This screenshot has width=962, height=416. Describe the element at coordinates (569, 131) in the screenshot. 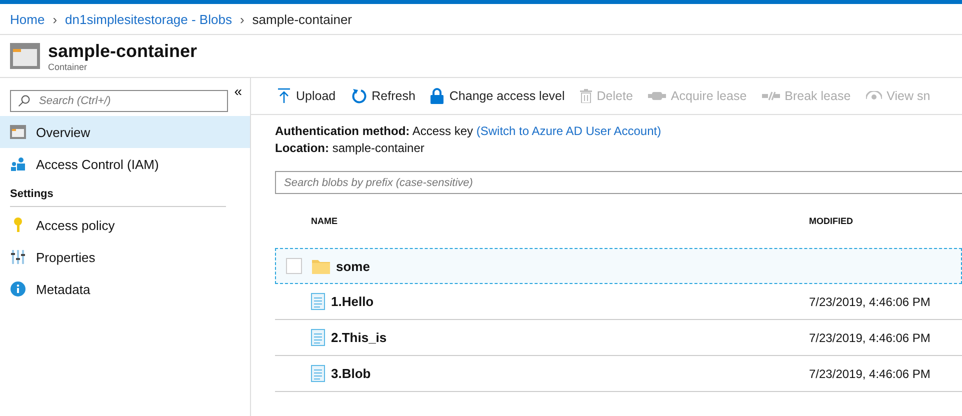

I see `switch-account-link: (Switch to Azure AD User Account)` at that location.